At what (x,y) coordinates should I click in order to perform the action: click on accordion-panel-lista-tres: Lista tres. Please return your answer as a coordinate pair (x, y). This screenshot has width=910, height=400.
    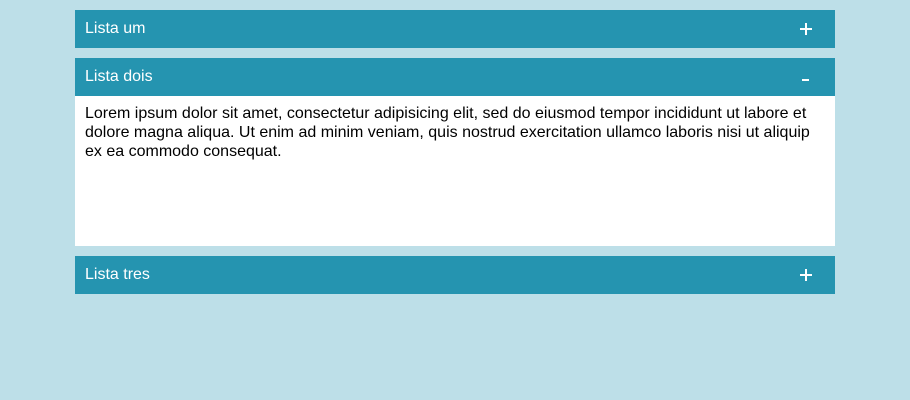
    Looking at the image, I should click on (455, 275).